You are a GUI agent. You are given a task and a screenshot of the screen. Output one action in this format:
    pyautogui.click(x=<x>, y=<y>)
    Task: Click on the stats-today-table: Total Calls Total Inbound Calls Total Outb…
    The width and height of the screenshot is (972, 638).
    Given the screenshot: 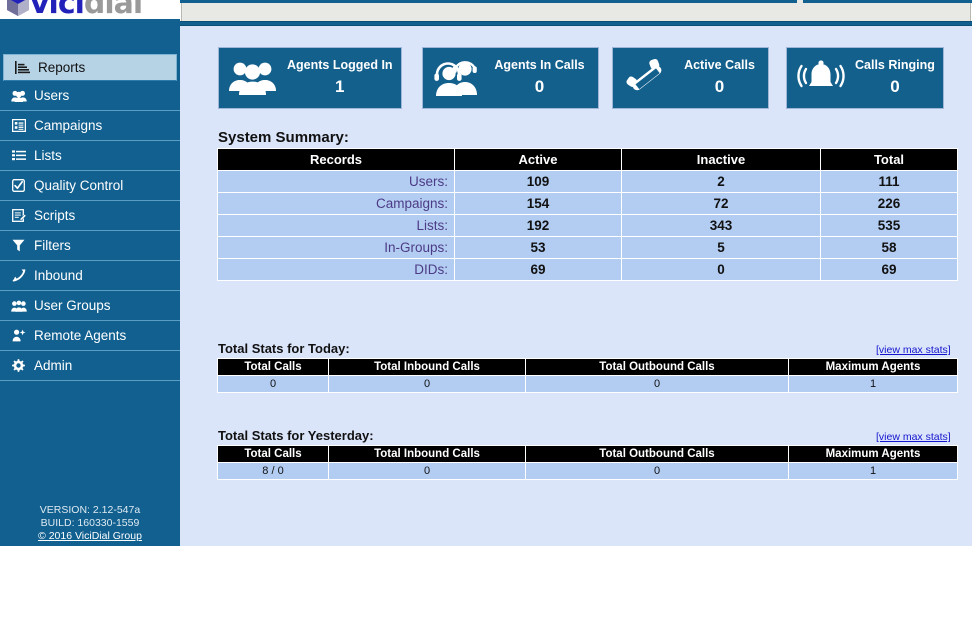 What is the action you would take?
    pyautogui.click(x=587, y=375)
    